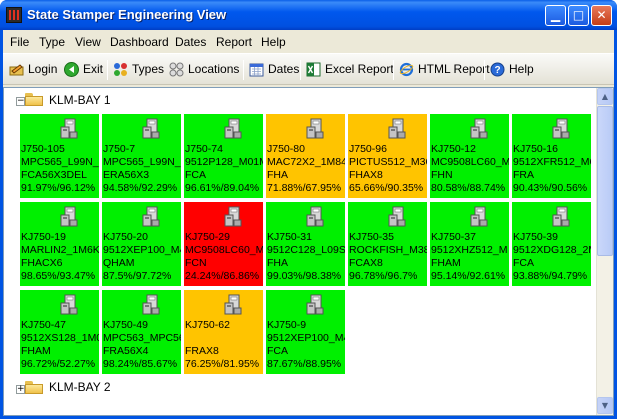  I want to click on menu-file: File, so click(19, 42).